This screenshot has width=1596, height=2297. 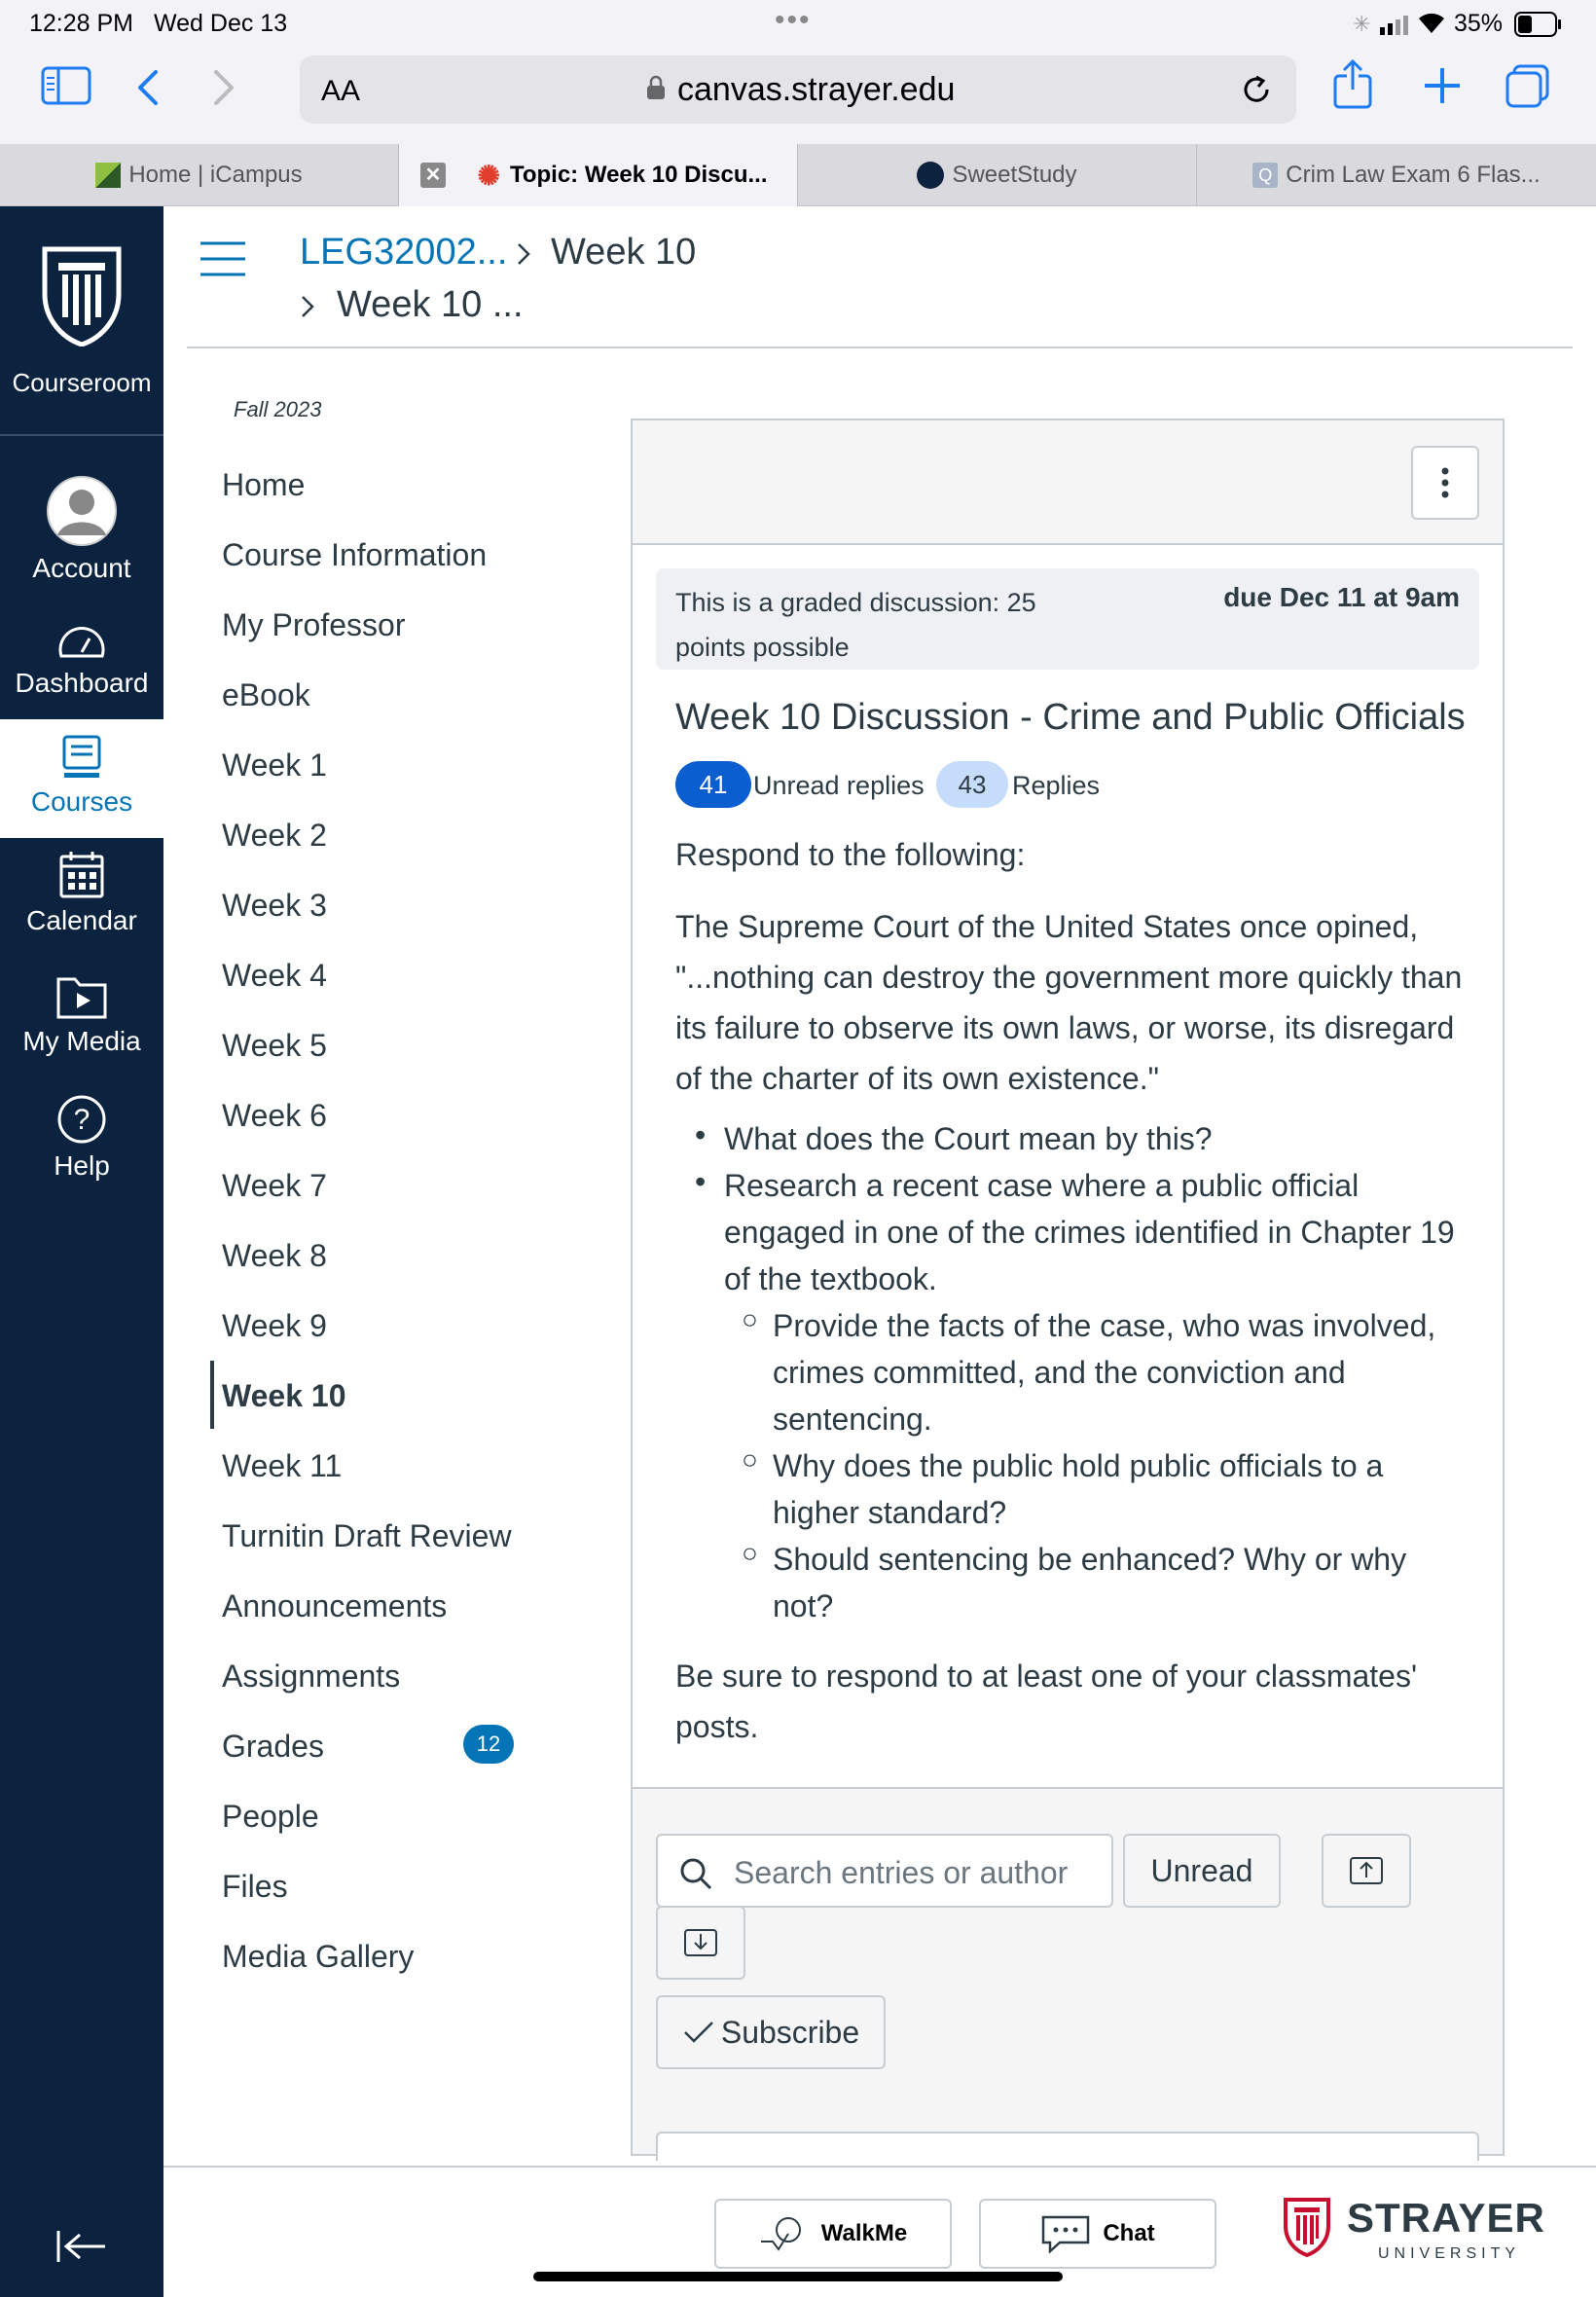 What do you see at coordinates (696, 1876) in the screenshot?
I see `search-icon` at bounding box center [696, 1876].